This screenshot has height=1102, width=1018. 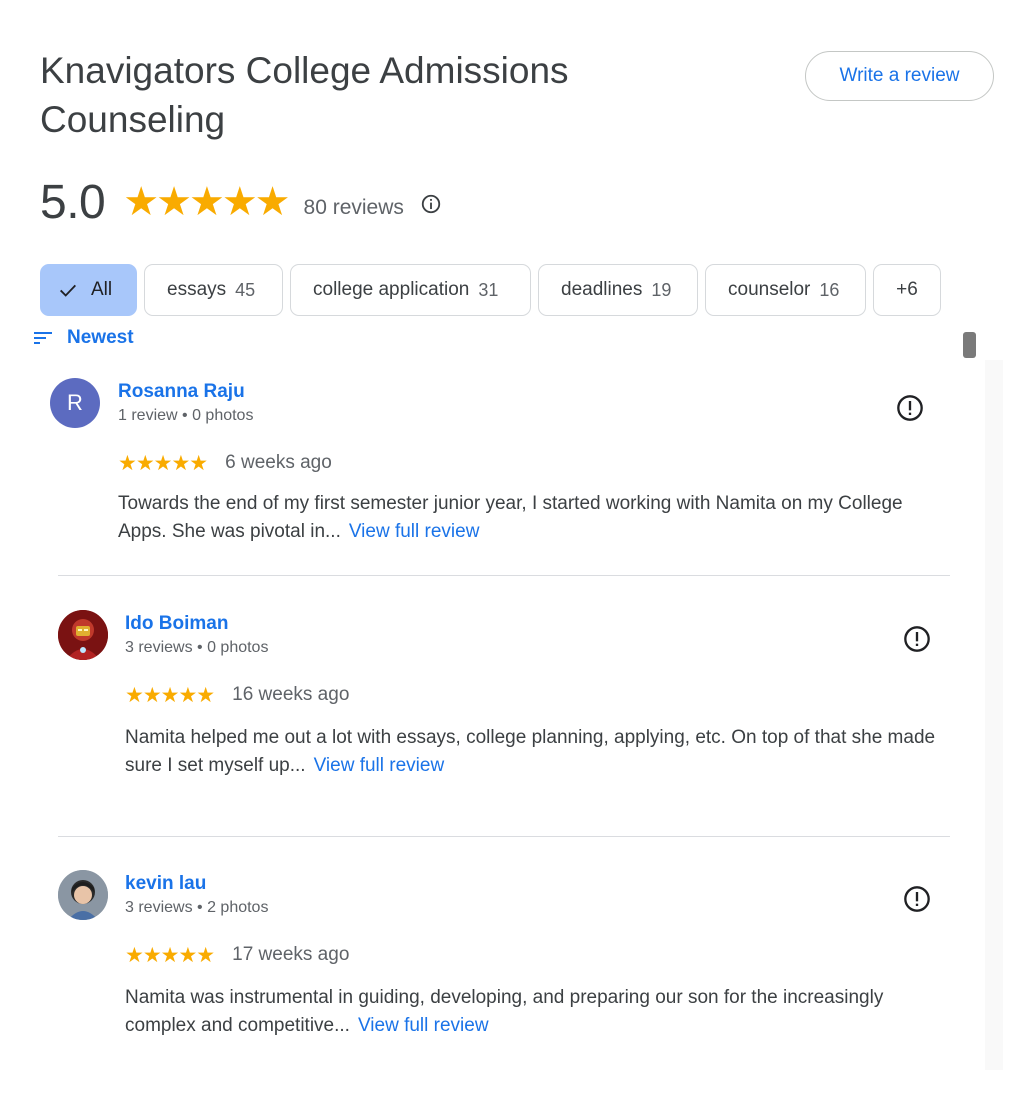 I want to click on chip-label: +6, so click(x=907, y=289).